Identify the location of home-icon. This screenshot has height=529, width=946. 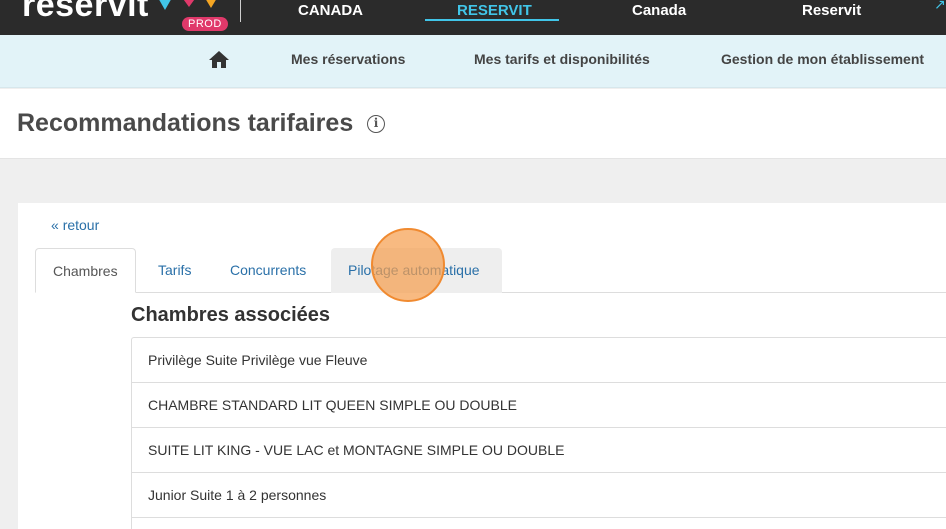
(219, 59).